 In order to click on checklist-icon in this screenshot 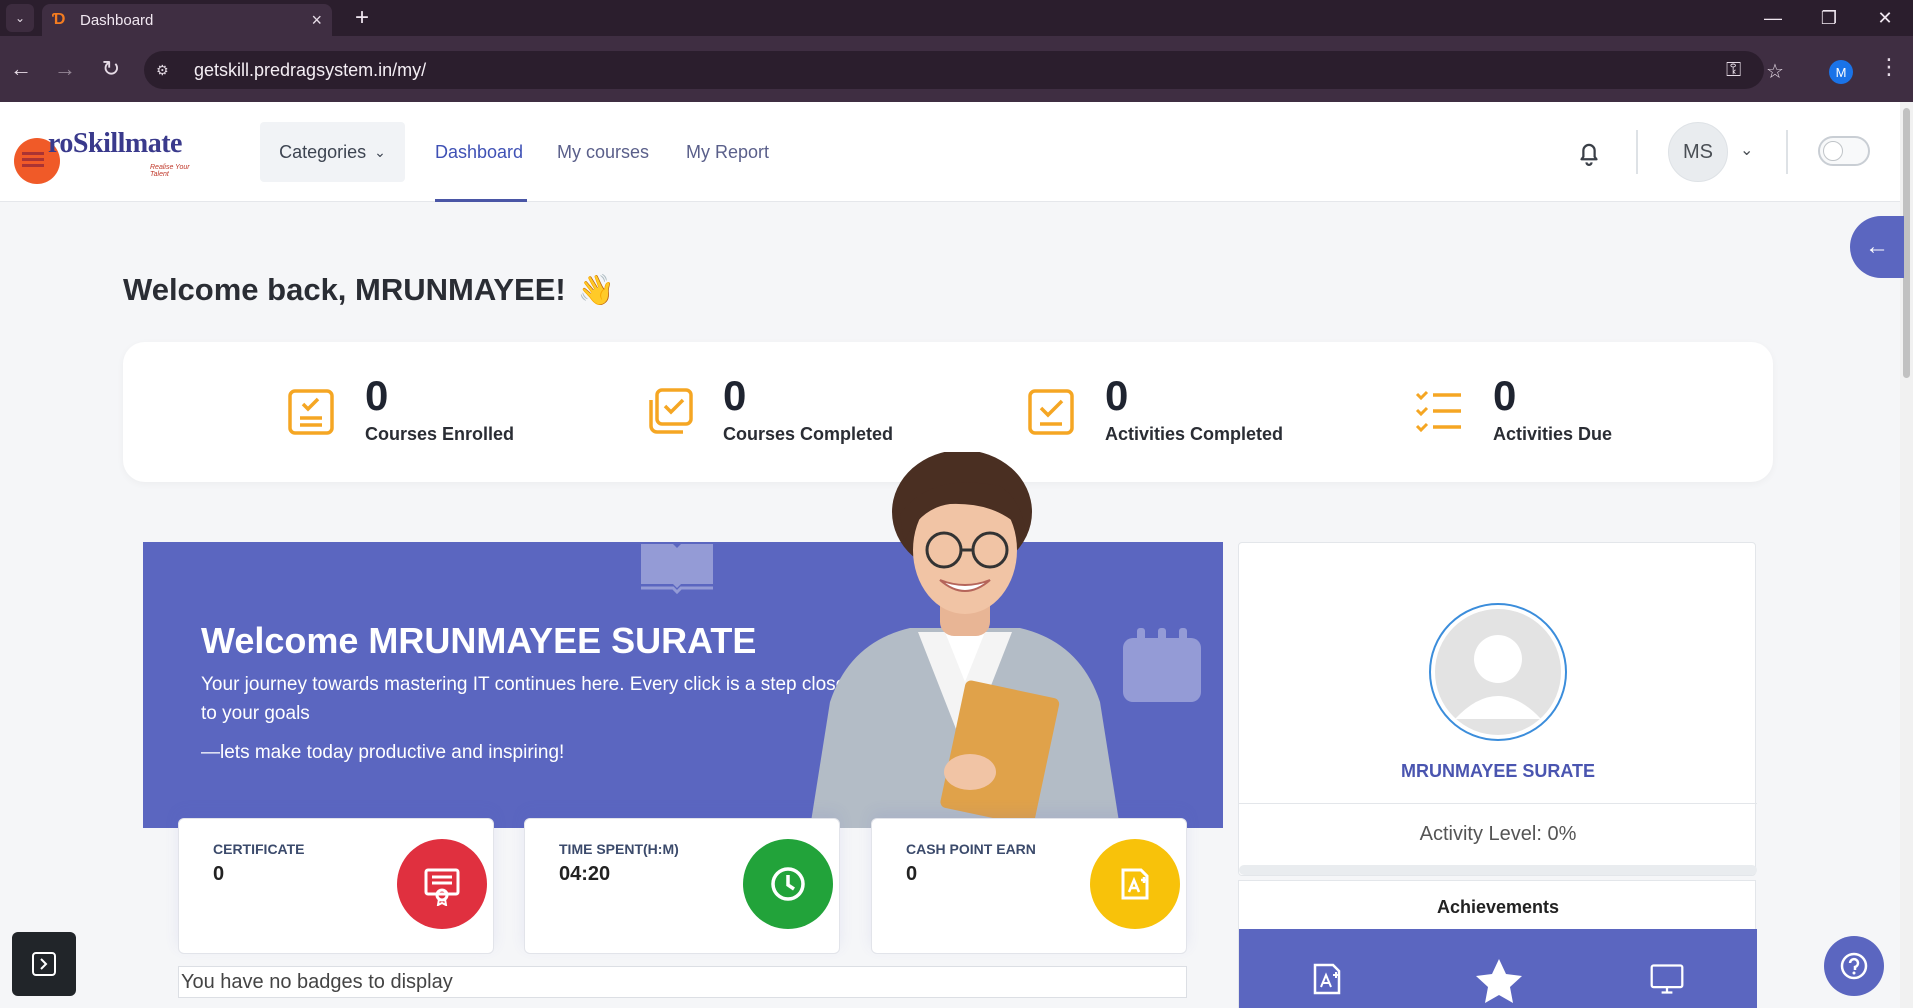, I will do `click(1438, 411)`.